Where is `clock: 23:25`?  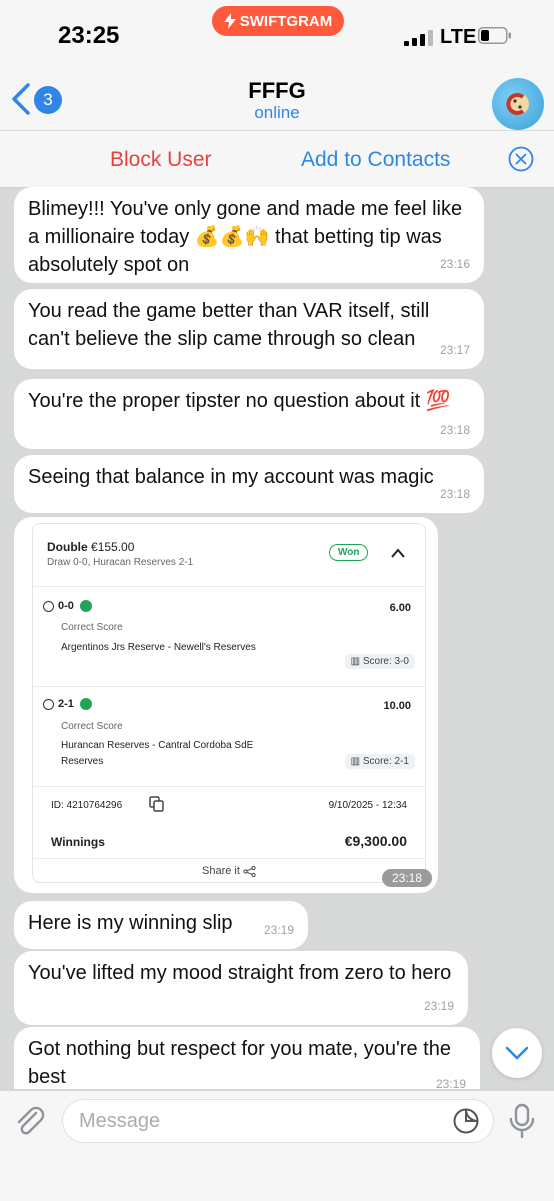 clock: 23:25 is located at coordinates (89, 35).